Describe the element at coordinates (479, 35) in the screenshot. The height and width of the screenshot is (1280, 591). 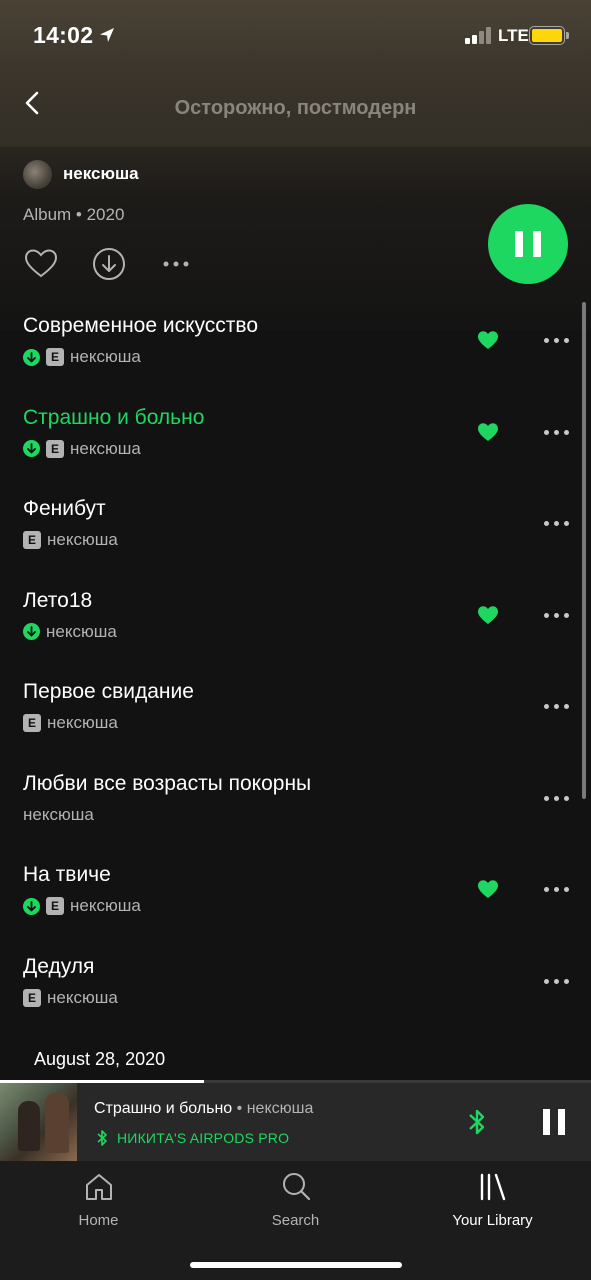
I see `signal-icon` at that location.